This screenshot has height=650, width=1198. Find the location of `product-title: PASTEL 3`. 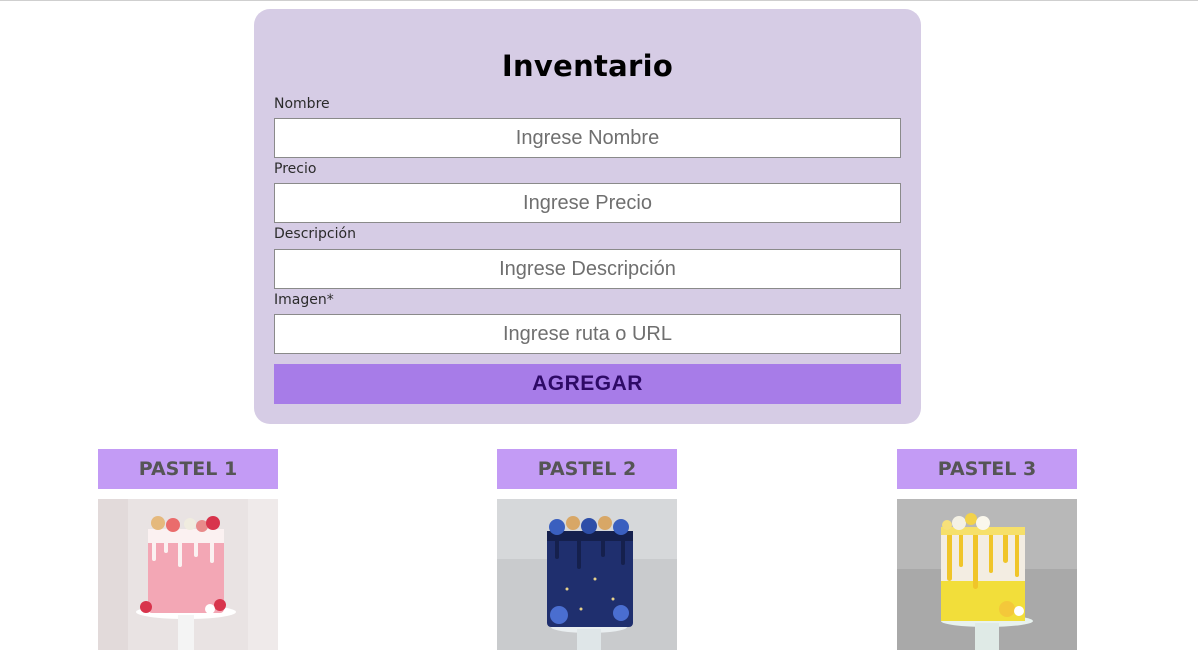

product-title: PASTEL 3 is located at coordinates (987, 469).